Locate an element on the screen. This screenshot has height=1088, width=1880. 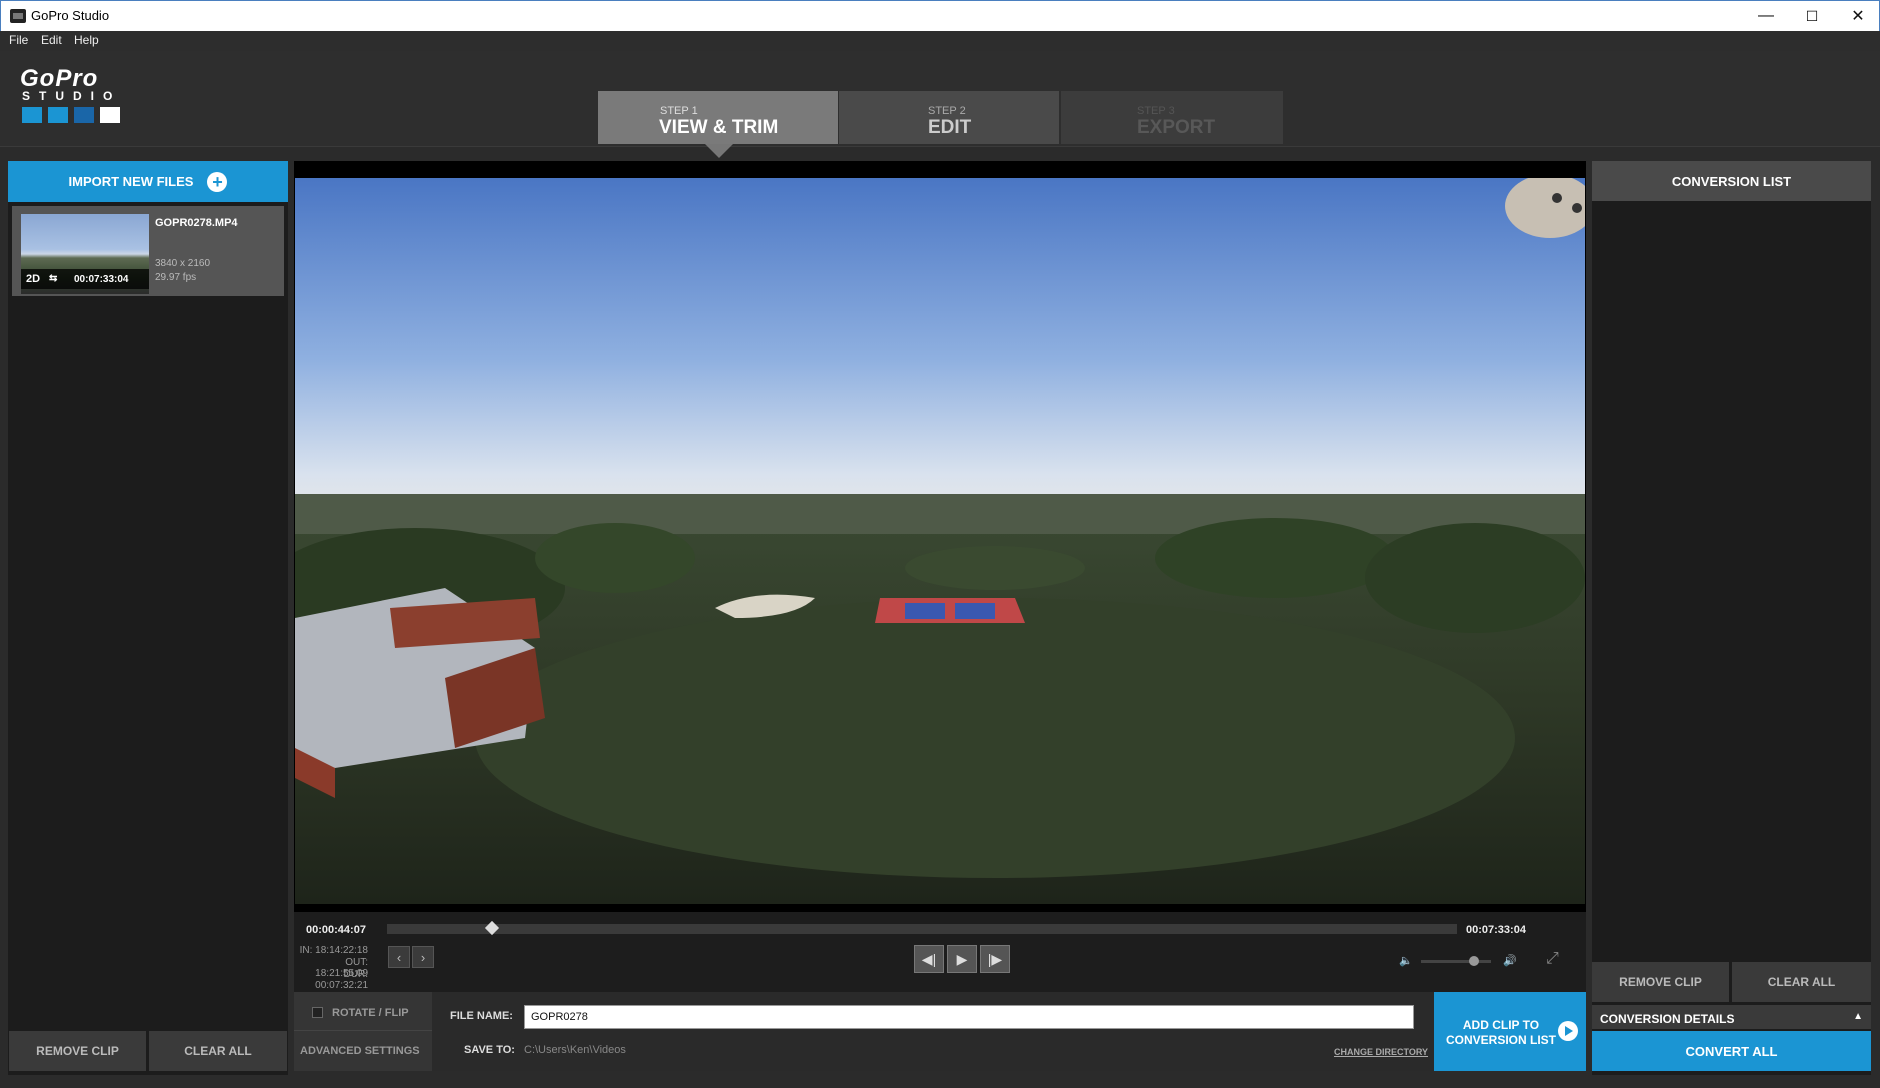
mark-in-icon: ‹ is located at coordinates (399, 957).